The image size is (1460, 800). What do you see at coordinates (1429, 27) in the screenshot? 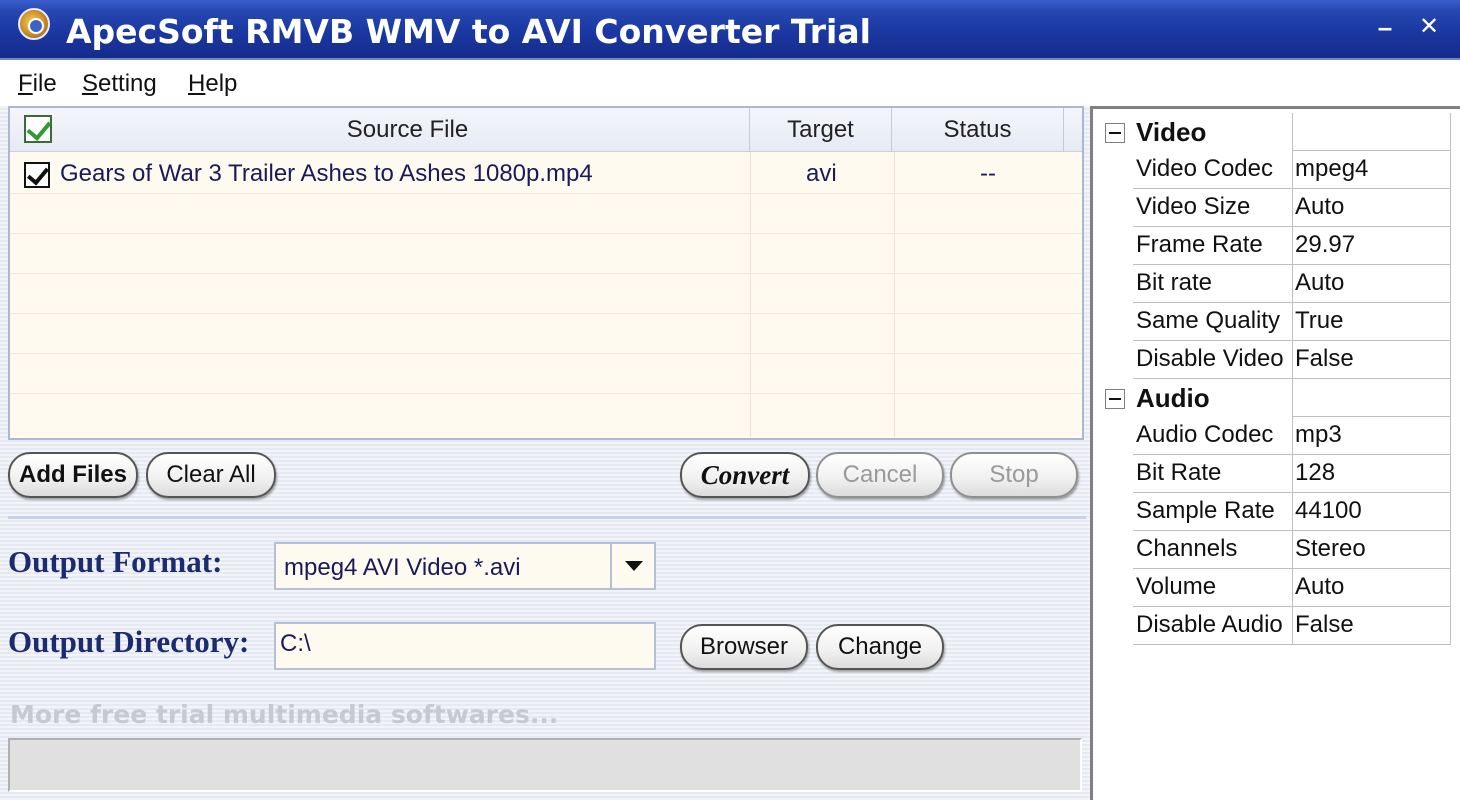
I see `close-button: ✕` at bounding box center [1429, 27].